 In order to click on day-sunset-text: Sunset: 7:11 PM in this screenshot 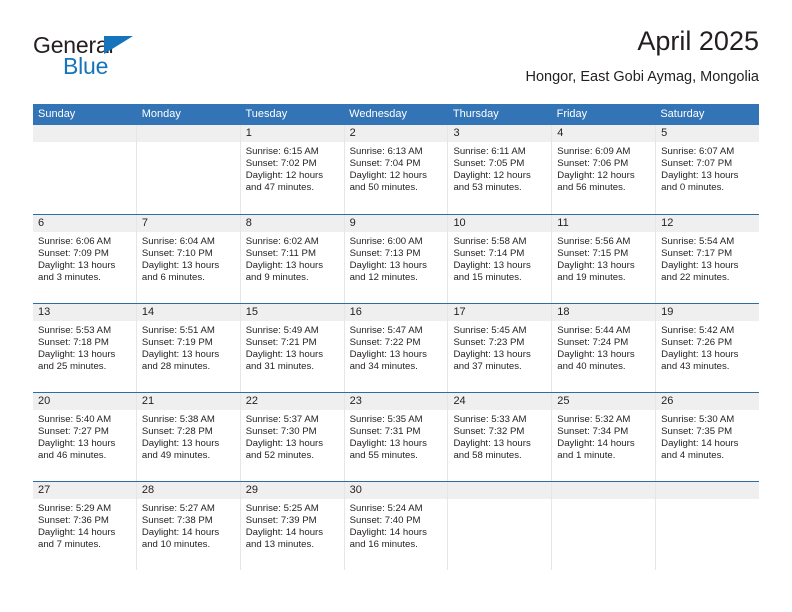, I will do `click(280, 254)`.